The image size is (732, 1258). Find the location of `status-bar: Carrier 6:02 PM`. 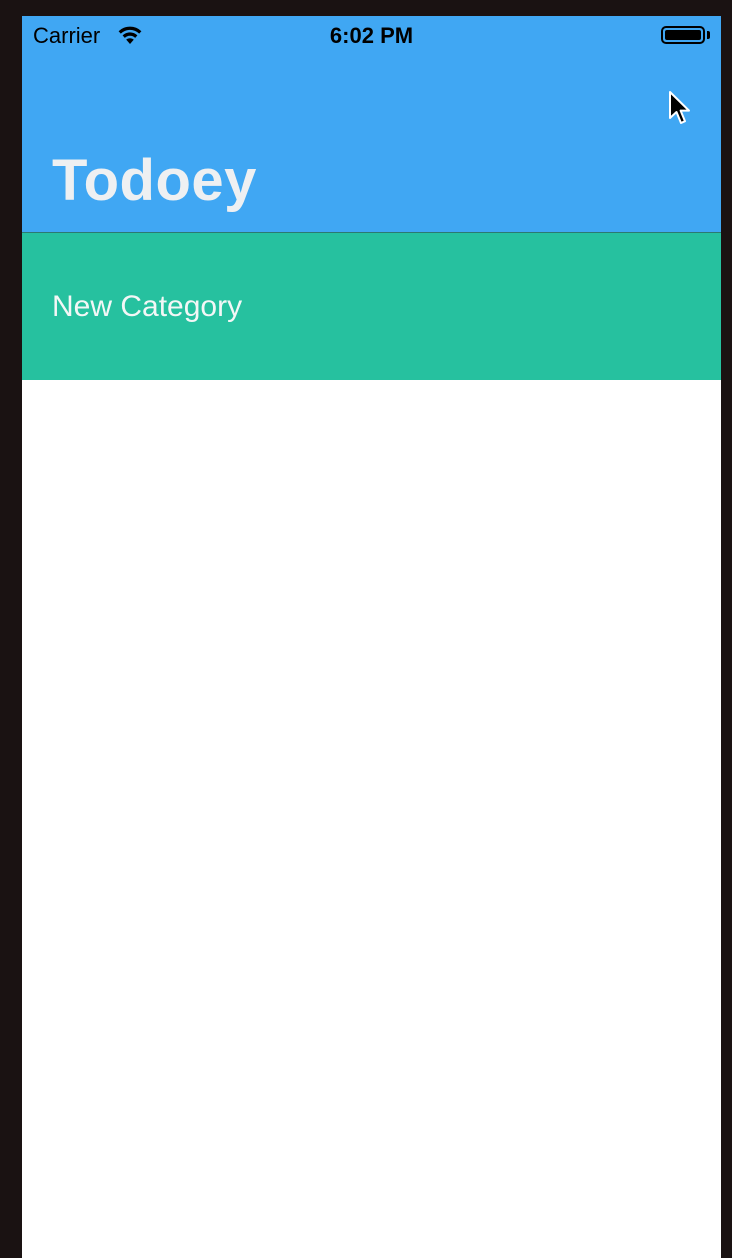

status-bar: Carrier 6:02 PM is located at coordinates (371, 36).